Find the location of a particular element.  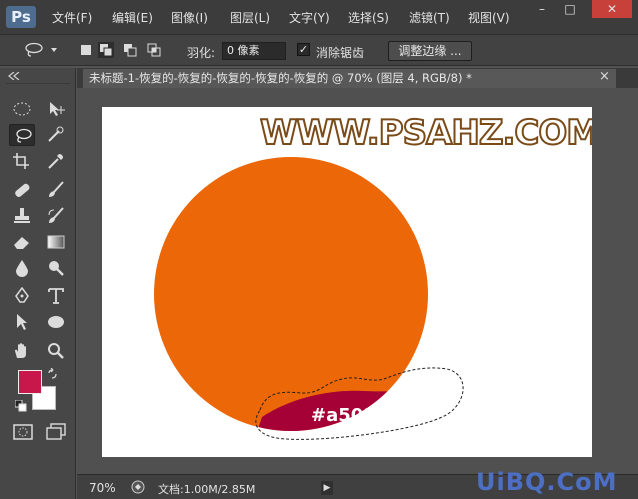

close-tab-icon: × is located at coordinates (604, 76).